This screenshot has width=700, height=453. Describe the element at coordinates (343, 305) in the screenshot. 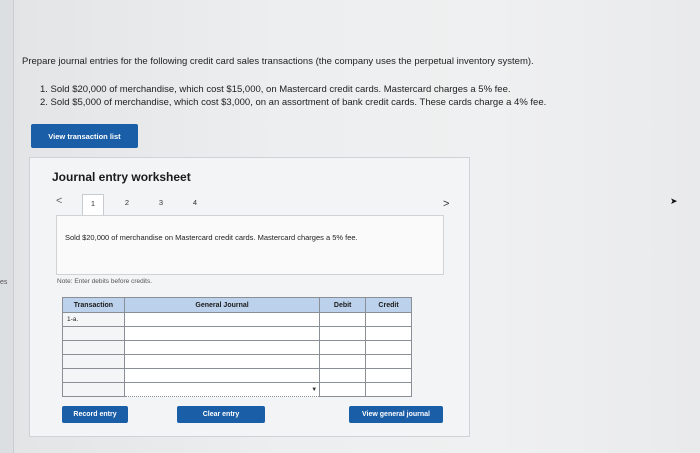

I see `header-debit: Debit` at that location.